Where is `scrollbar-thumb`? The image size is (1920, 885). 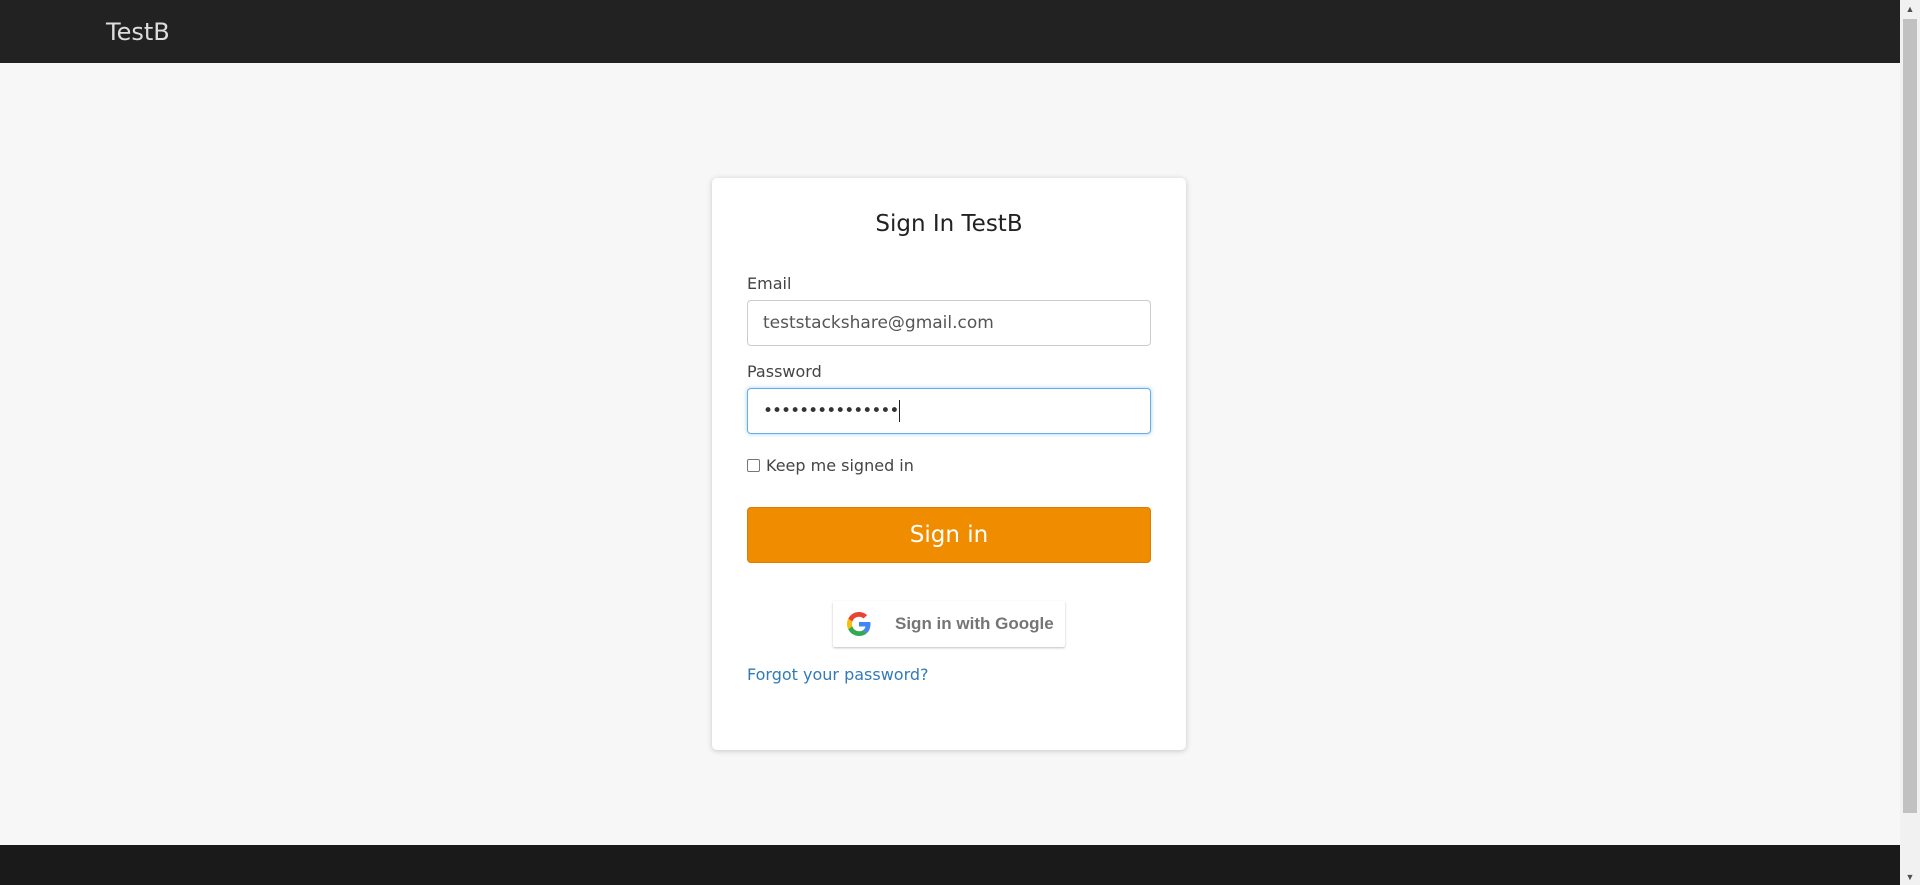 scrollbar-thumb is located at coordinates (1910, 416).